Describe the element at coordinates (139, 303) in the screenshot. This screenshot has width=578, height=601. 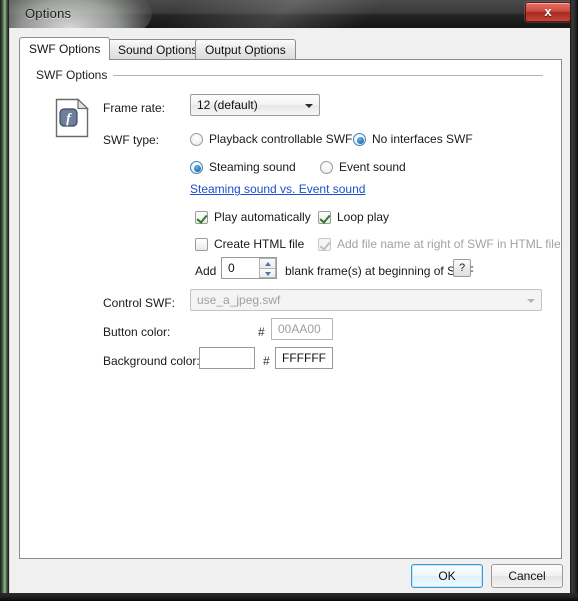
I see `control-swf-label: Control SWF:` at that location.